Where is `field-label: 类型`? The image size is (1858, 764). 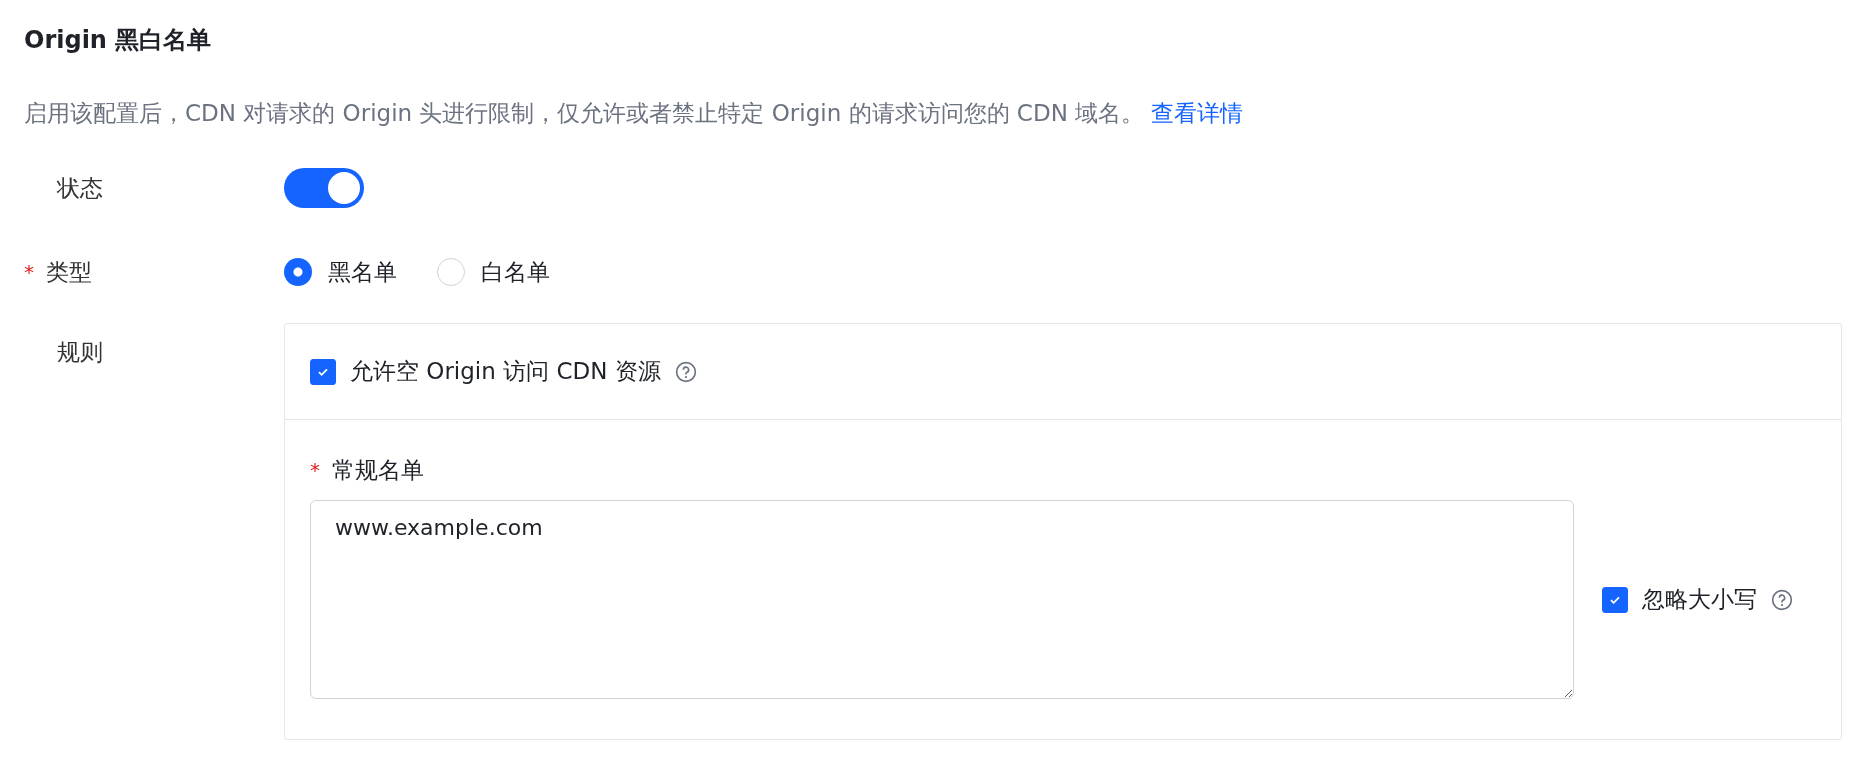 field-label: 类型 is located at coordinates (69, 272).